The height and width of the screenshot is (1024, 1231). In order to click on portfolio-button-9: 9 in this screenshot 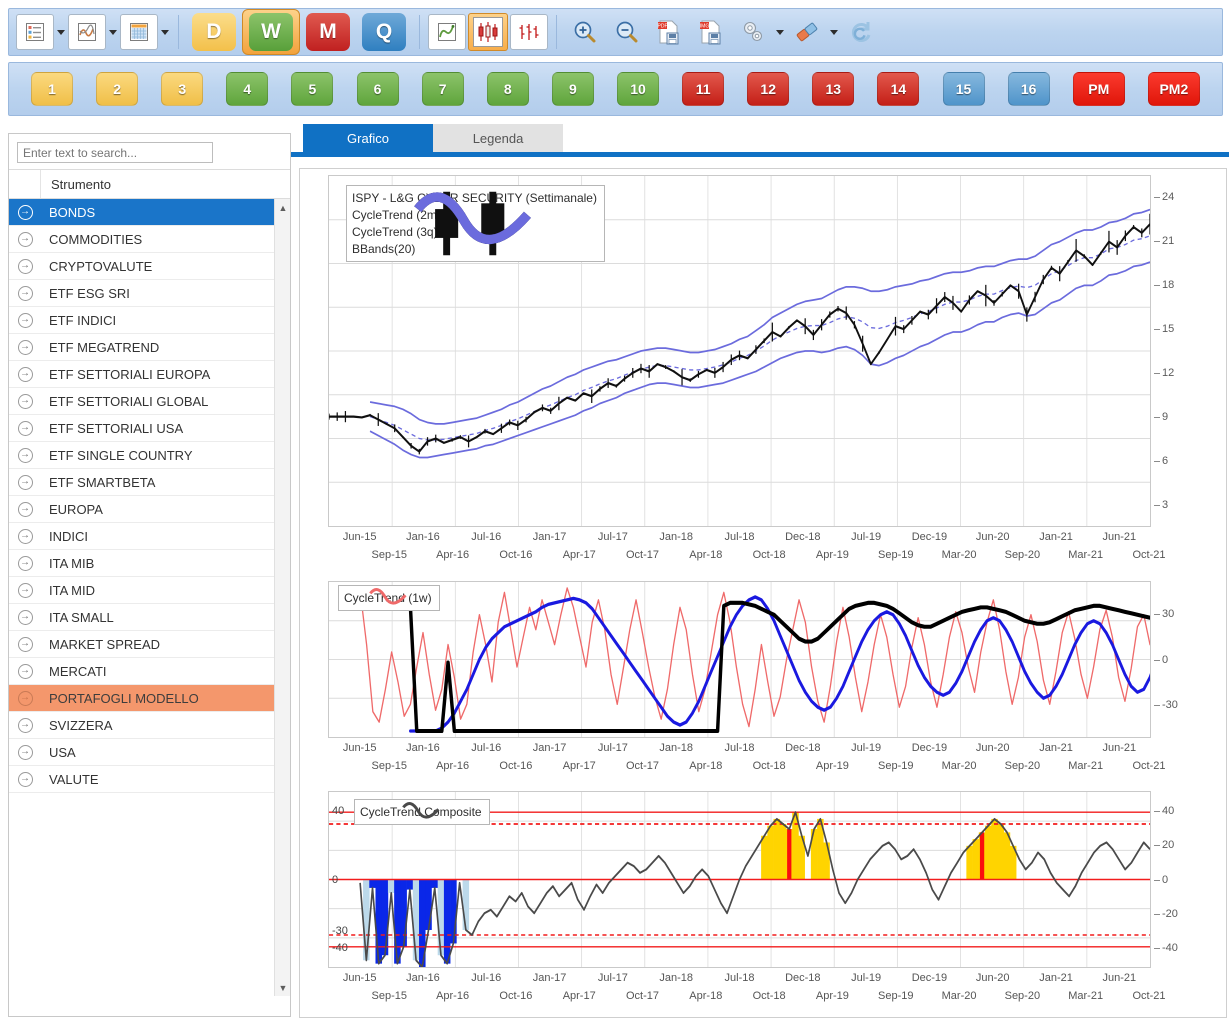, I will do `click(572, 89)`.